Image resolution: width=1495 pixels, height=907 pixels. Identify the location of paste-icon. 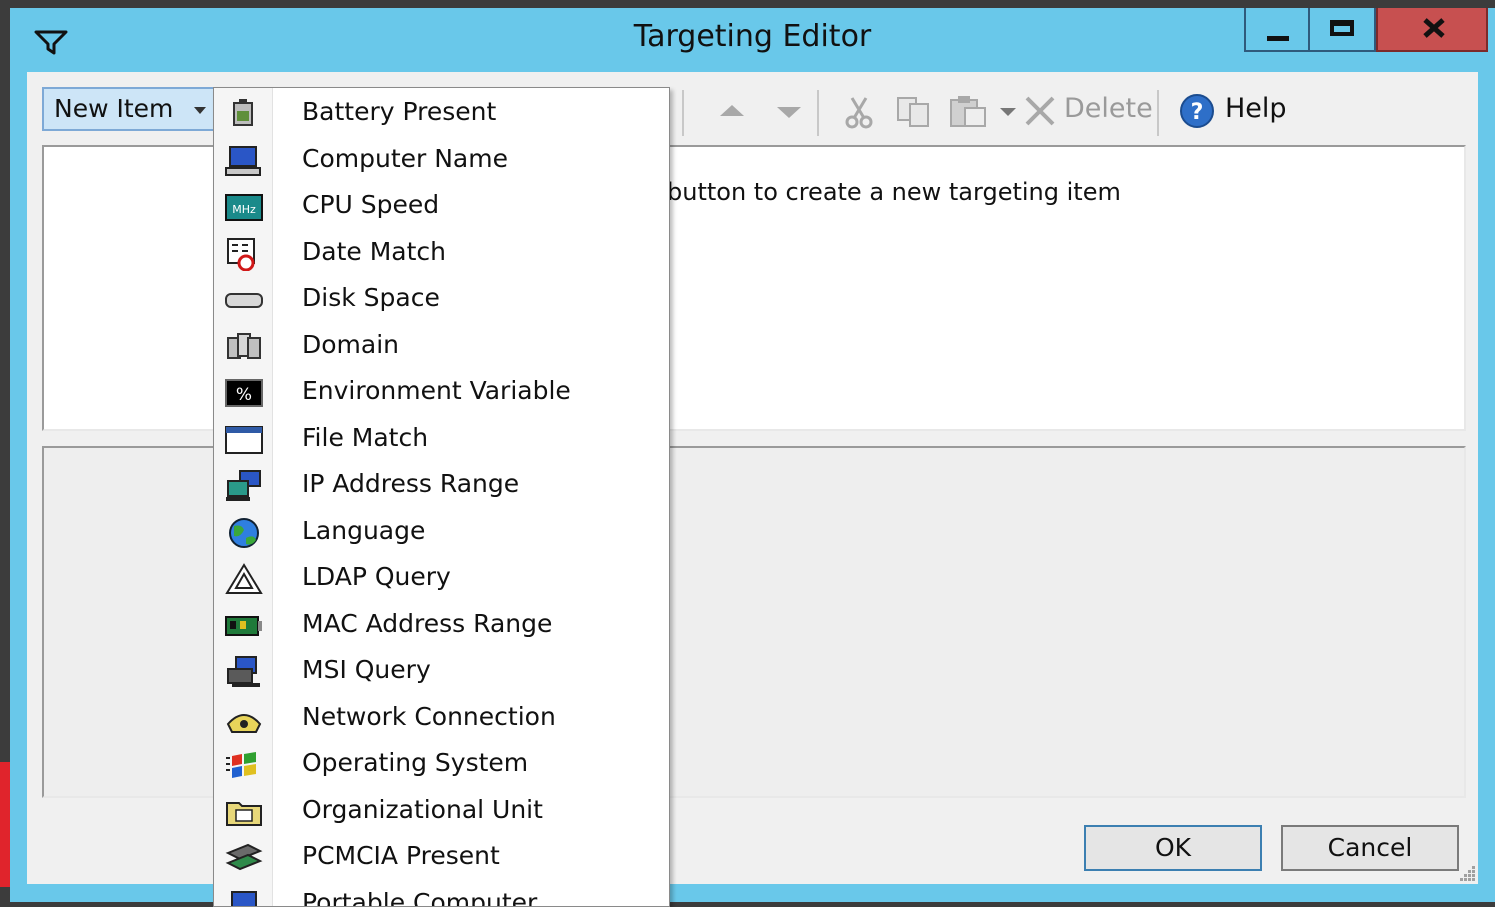
(969, 111).